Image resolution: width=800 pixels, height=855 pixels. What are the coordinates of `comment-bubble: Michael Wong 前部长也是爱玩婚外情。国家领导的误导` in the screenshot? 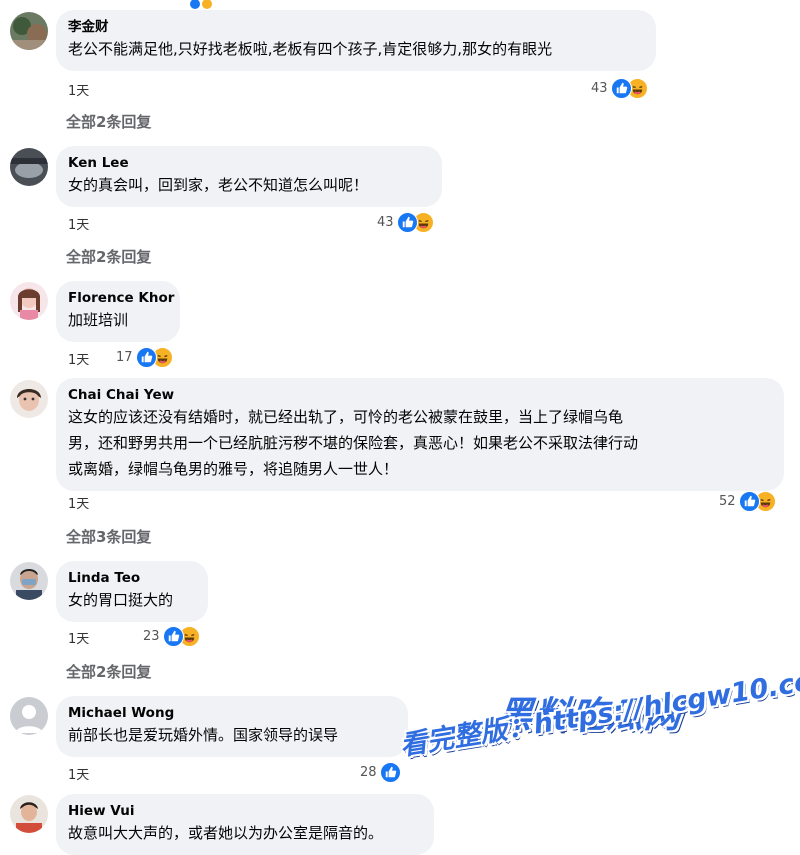 It's located at (232, 726).